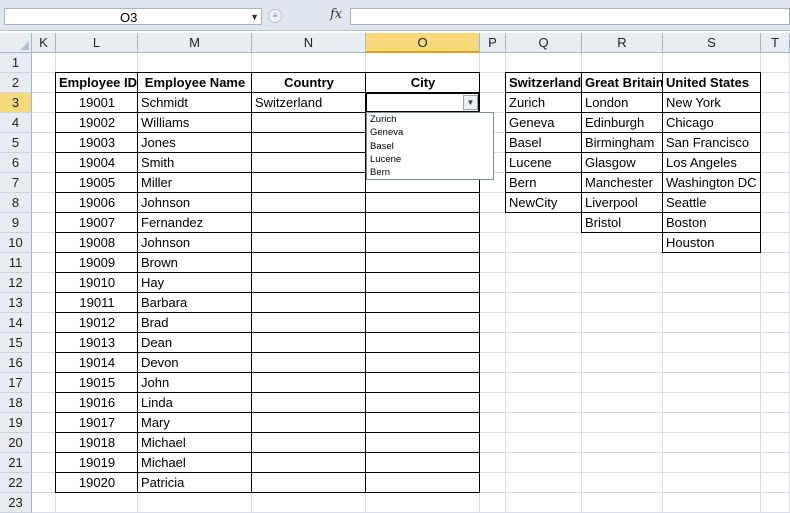 Image resolution: width=790 pixels, height=513 pixels. Describe the element at coordinates (622, 163) in the screenshot. I see `city-list-item-great-britain: Glasgow` at that location.